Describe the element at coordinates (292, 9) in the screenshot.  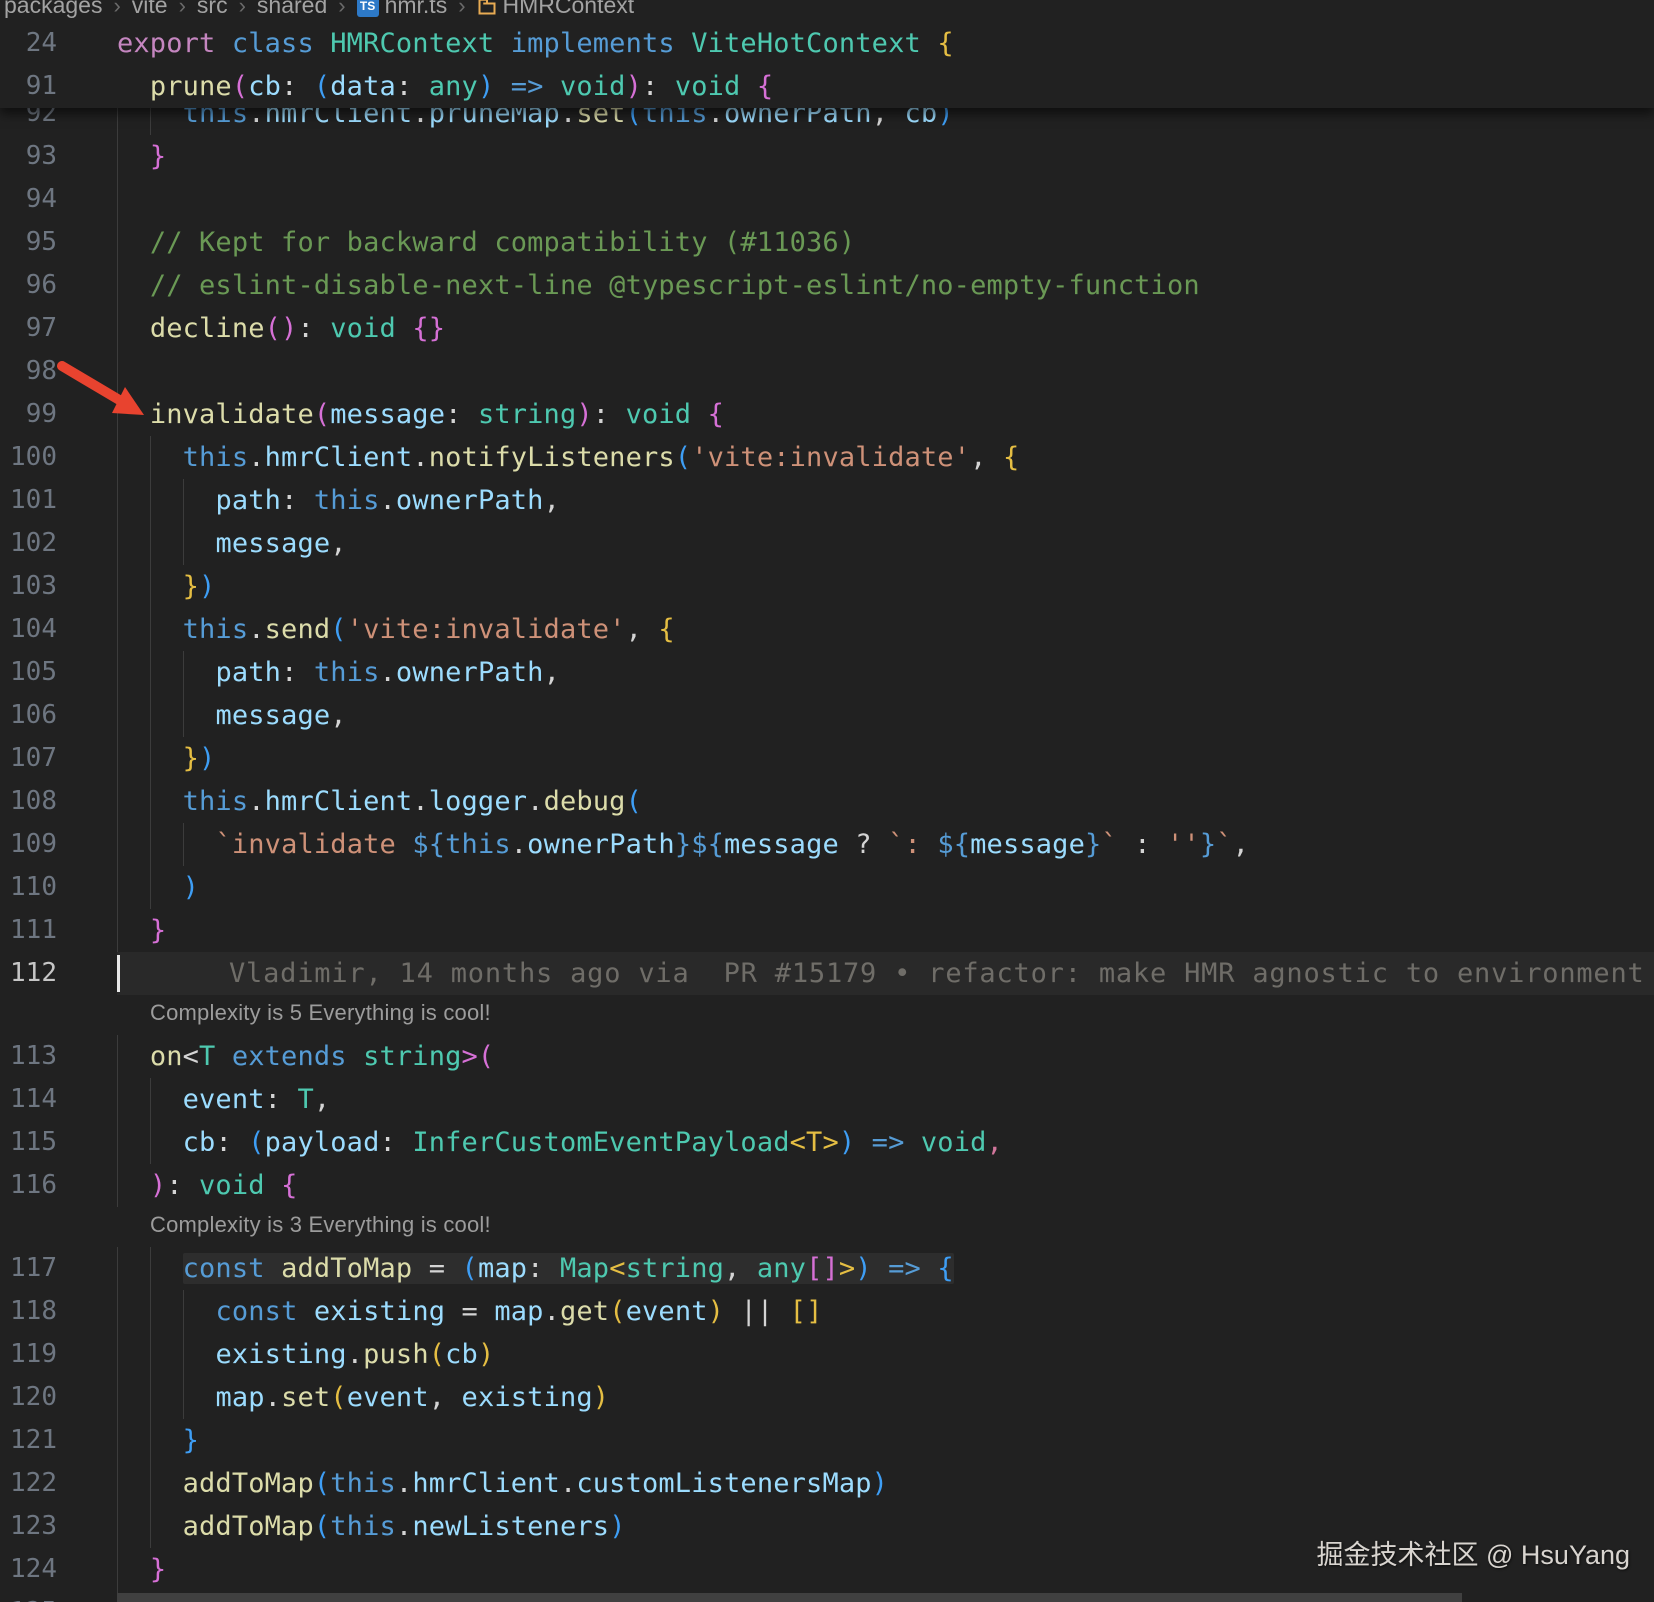
I see `breadcrumb-item-shared: shared` at that location.